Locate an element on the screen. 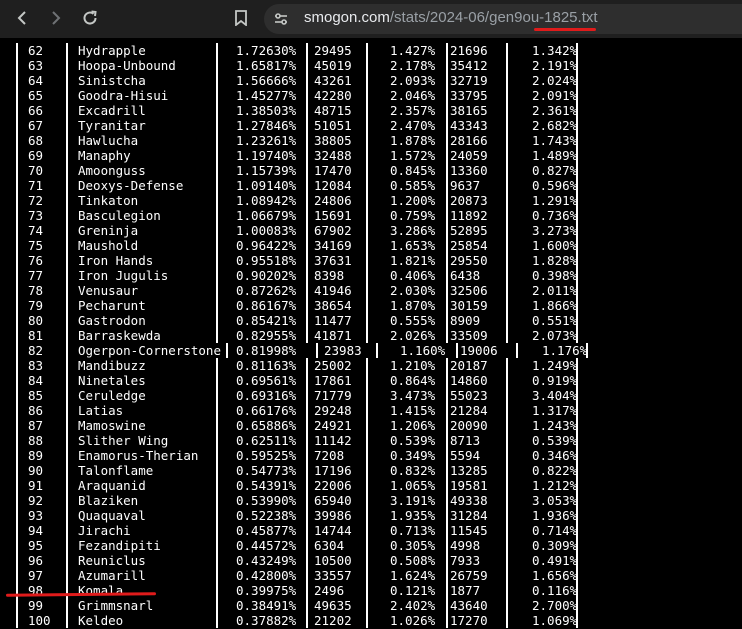 This screenshot has width=742, height=629. cell-raw-pct: 2.030% is located at coordinates (413, 290).